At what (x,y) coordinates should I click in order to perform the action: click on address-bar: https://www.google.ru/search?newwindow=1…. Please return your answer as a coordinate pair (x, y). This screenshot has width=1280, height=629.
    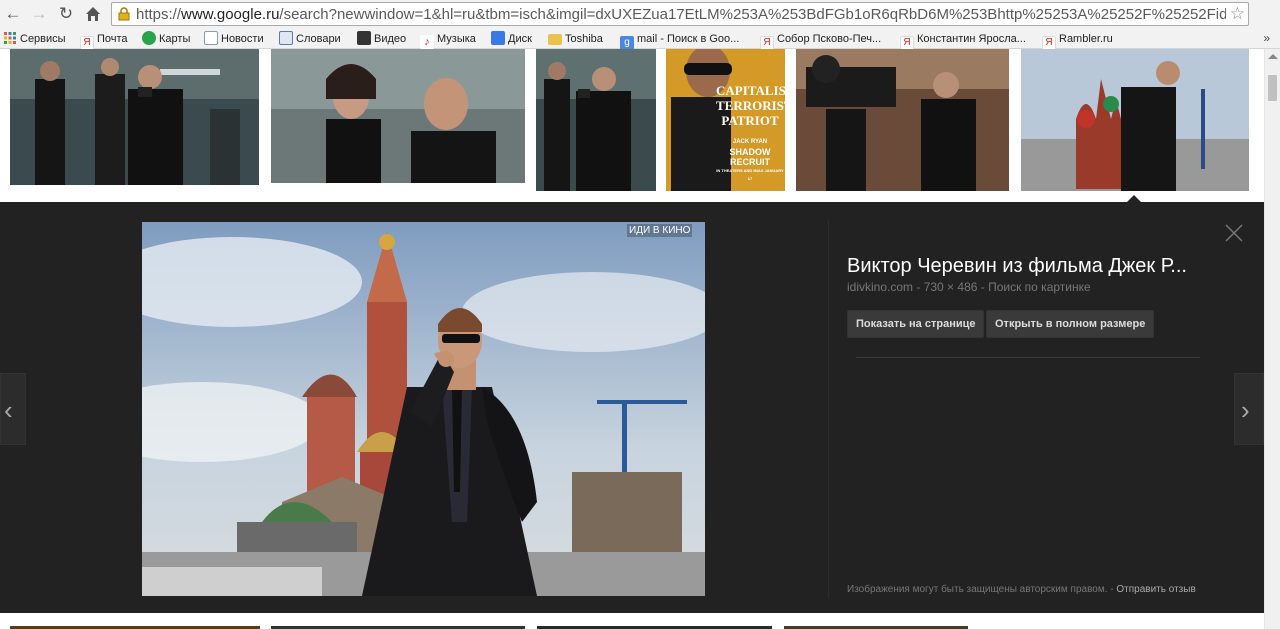
    Looking at the image, I should click on (680, 14).